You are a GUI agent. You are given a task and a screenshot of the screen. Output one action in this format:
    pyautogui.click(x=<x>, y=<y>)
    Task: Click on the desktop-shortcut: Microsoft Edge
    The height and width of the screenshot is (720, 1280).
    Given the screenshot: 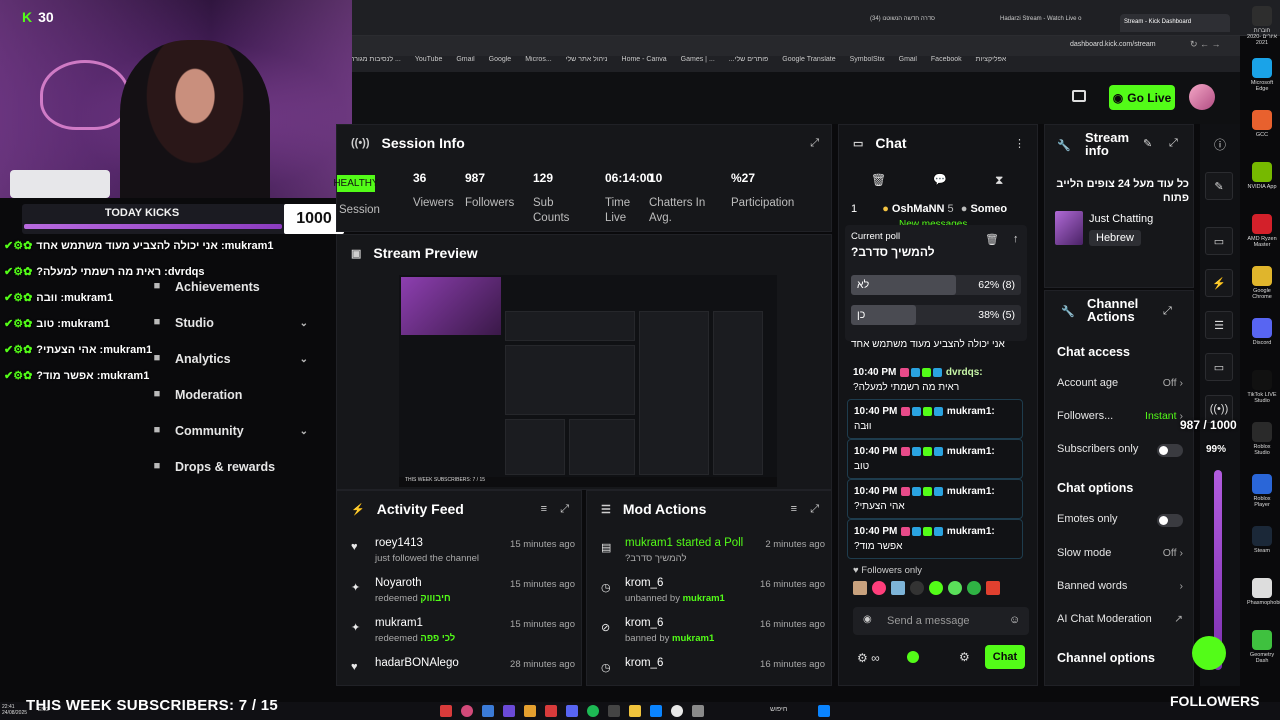 What is the action you would take?
    pyautogui.click(x=1262, y=75)
    